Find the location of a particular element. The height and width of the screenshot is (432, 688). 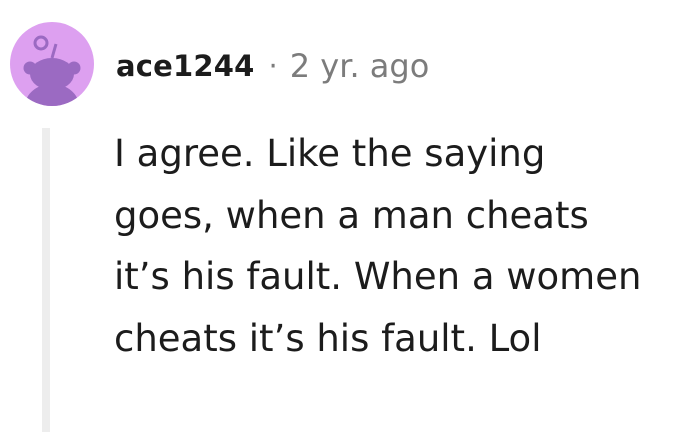

thread-line is located at coordinates (46, 280).